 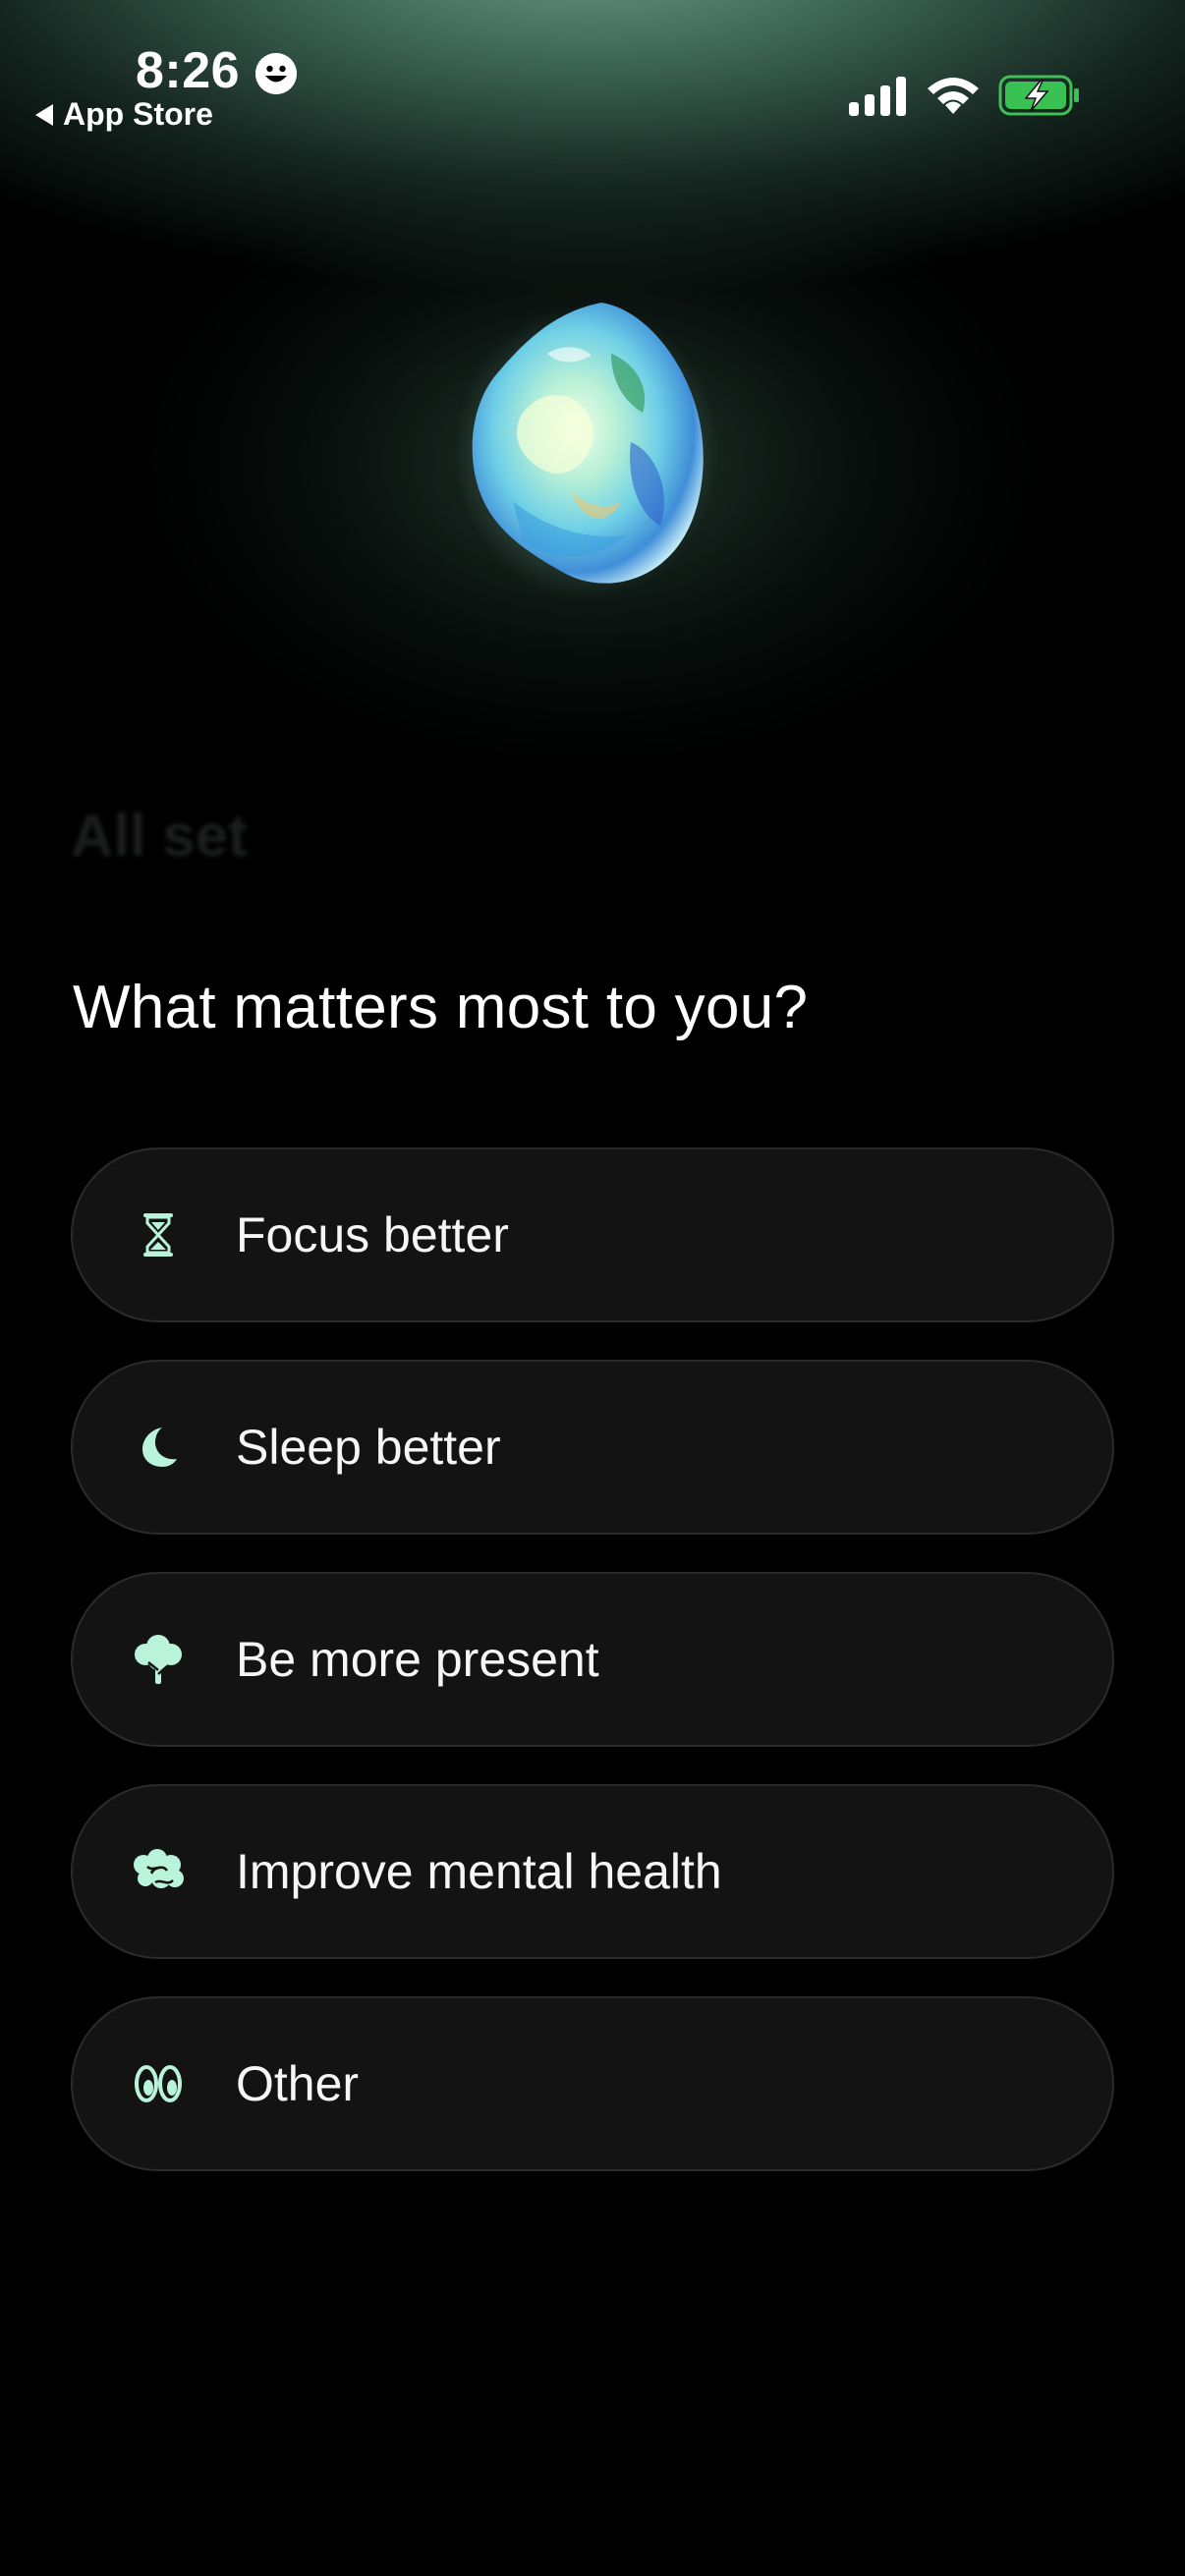 I want to click on option-be-more-present: Be more present, so click(x=592, y=1659).